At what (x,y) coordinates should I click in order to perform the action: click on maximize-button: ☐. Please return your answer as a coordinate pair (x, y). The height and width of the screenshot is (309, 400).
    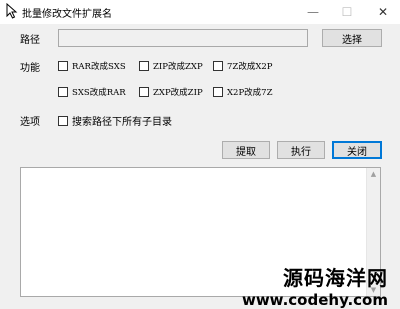
    Looking at the image, I should click on (347, 12).